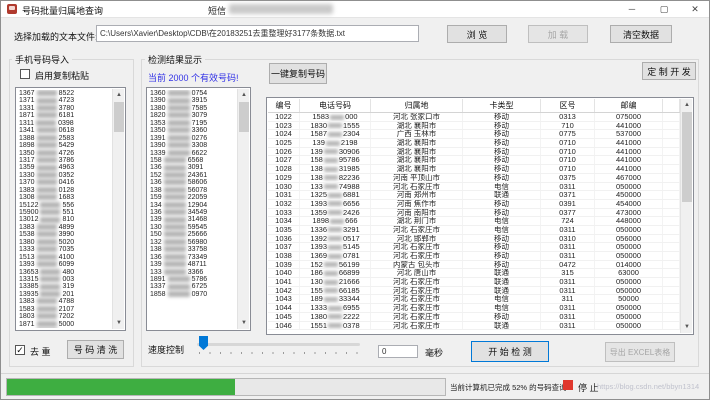 This screenshot has height=400, width=710. Describe the element at coordinates (398, 351) in the screenshot. I see `delay-ms-input` at that location.